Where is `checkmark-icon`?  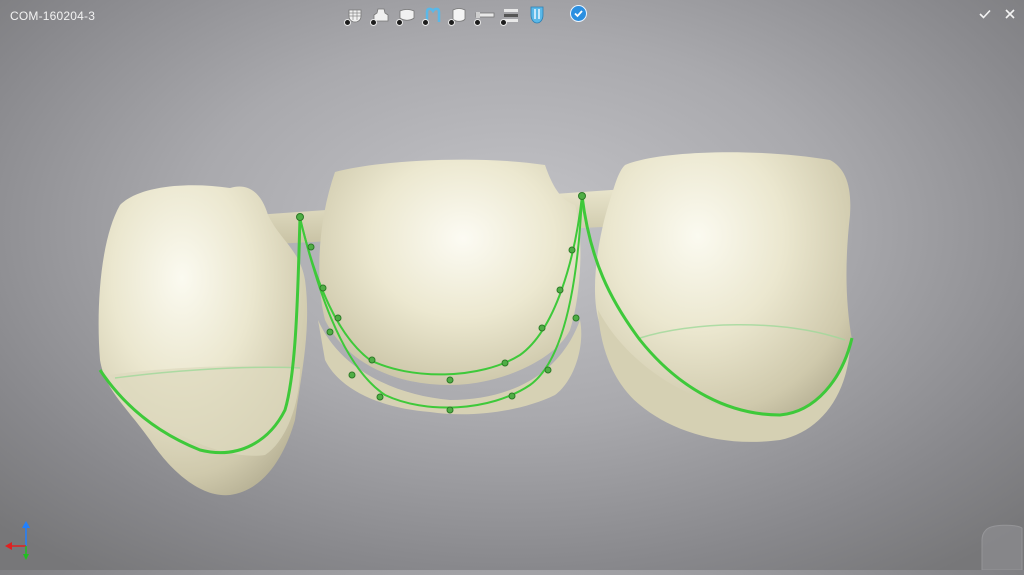 checkmark-icon is located at coordinates (985, 14).